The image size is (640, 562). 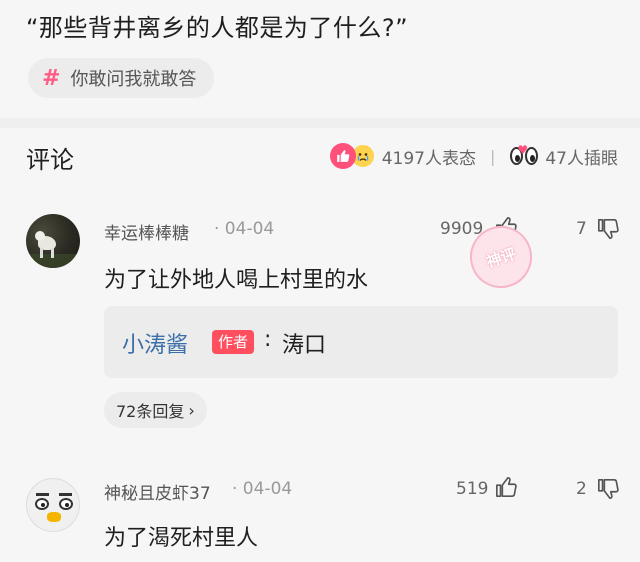 What do you see at coordinates (581, 229) in the screenshot?
I see `dislike-count: 7` at bounding box center [581, 229].